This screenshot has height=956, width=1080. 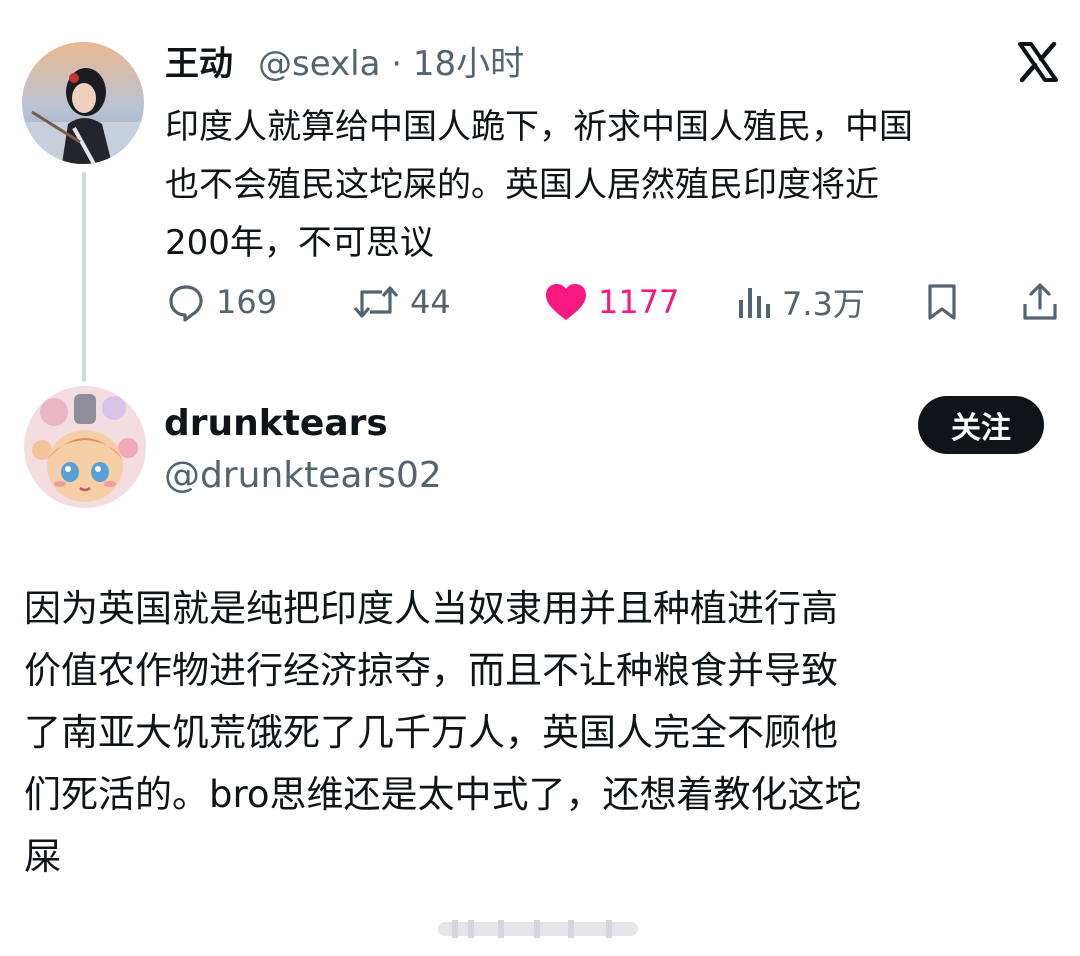 I want to click on bookmark-button, so click(x=947, y=302).